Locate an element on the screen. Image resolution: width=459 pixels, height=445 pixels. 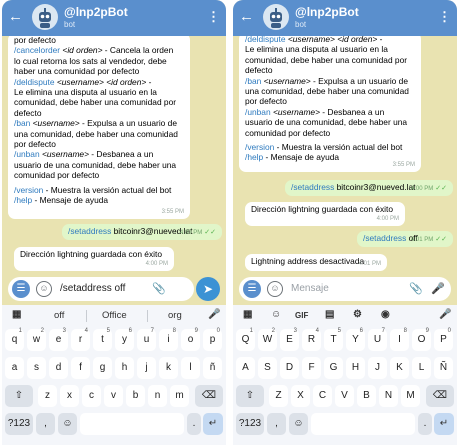
key-k: k is located at coordinates (168, 368).